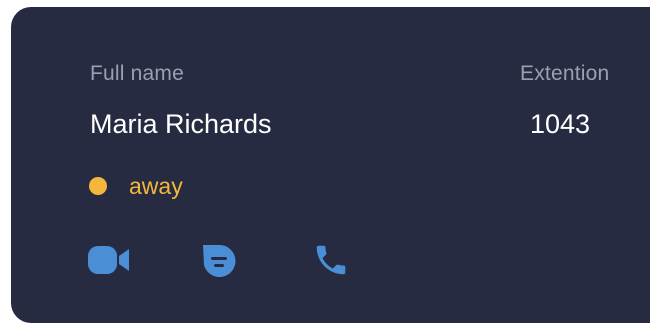  I want to click on presence-status: away, so click(136, 186).